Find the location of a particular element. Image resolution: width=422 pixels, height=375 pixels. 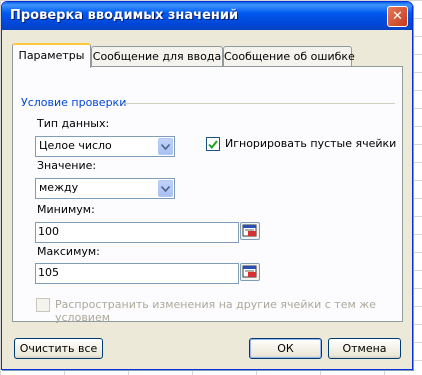

tab-settings: Параметры is located at coordinates (51, 55).